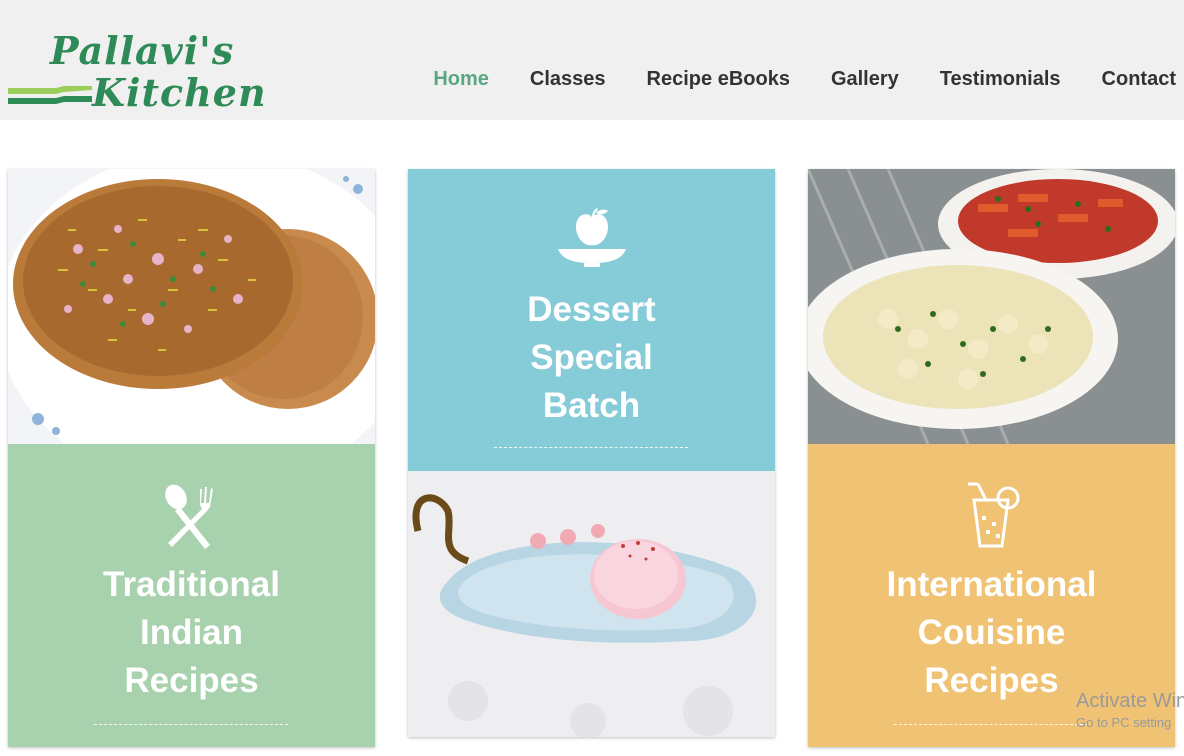 The height and width of the screenshot is (756, 1184). I want to click on card-title-line: Recipes, so click(191, 680).